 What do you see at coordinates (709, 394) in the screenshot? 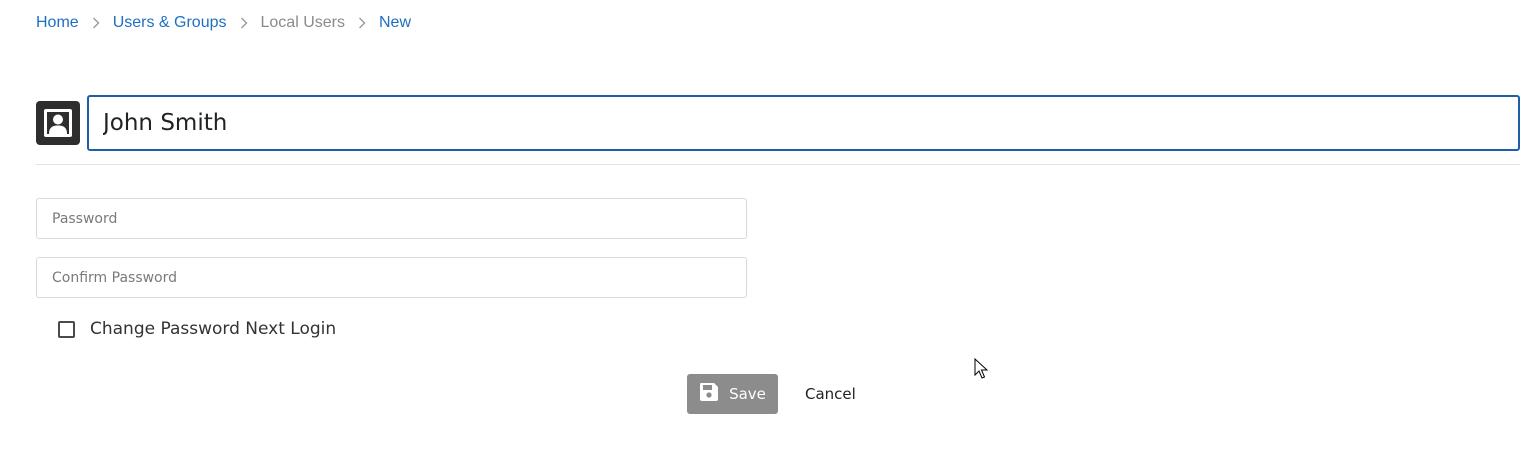
I see `floppy-disk-icon` at bounding box center [709, 394].